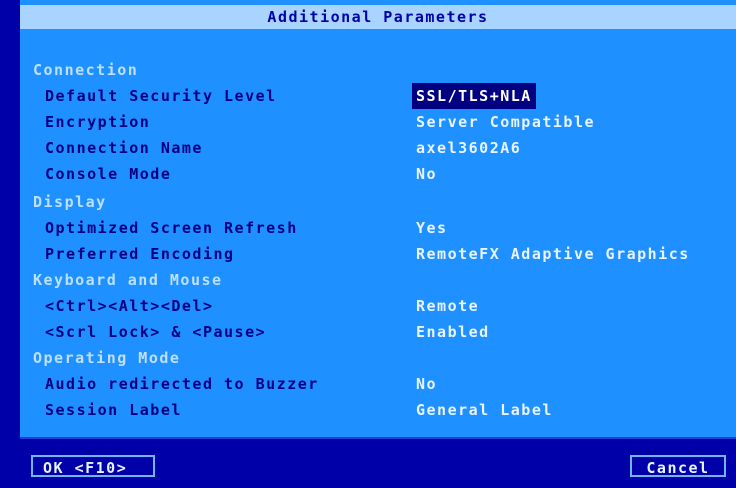  I want to click on section-display: Display, so click(70, 202).